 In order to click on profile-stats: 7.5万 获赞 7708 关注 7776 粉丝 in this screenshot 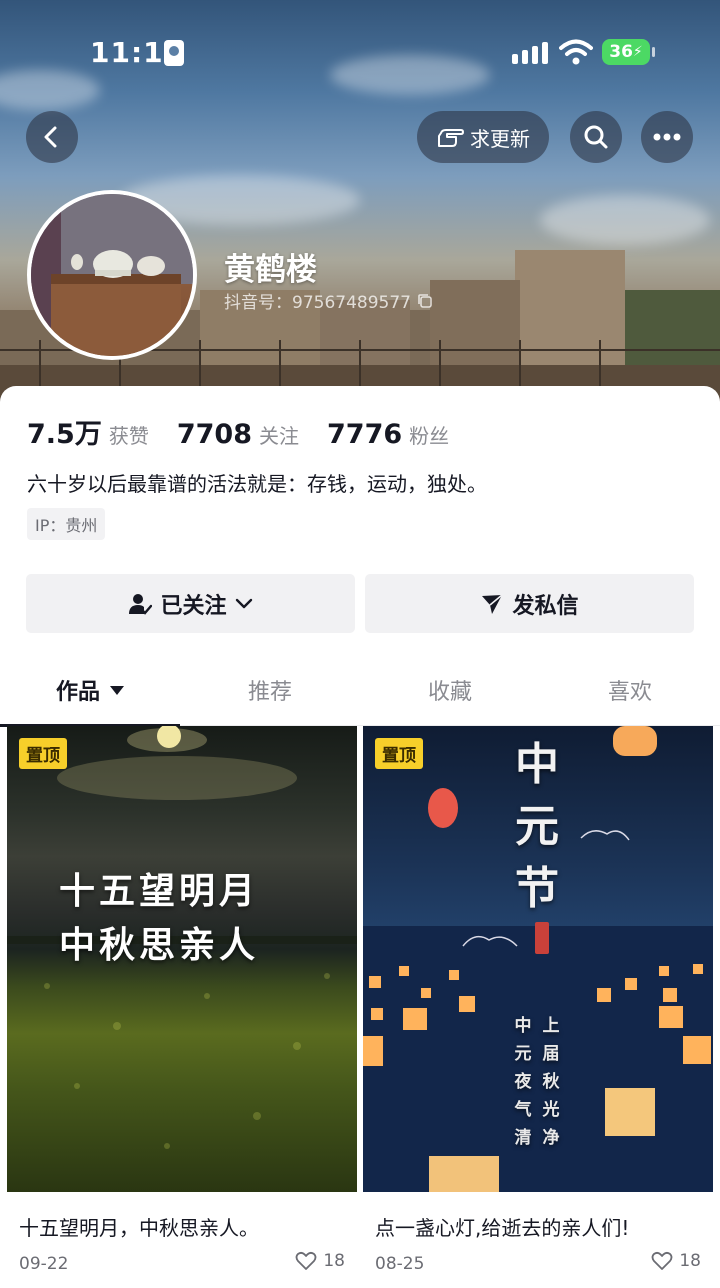, I will do `click(252, 431)`.